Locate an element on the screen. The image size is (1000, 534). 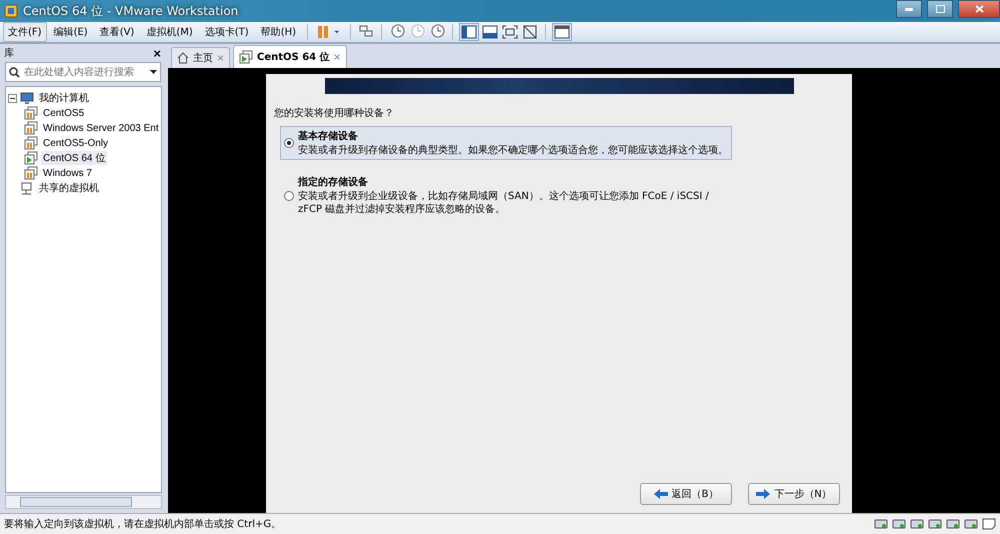
tree-item: CentOS5 is located at coordinates (63, 113).